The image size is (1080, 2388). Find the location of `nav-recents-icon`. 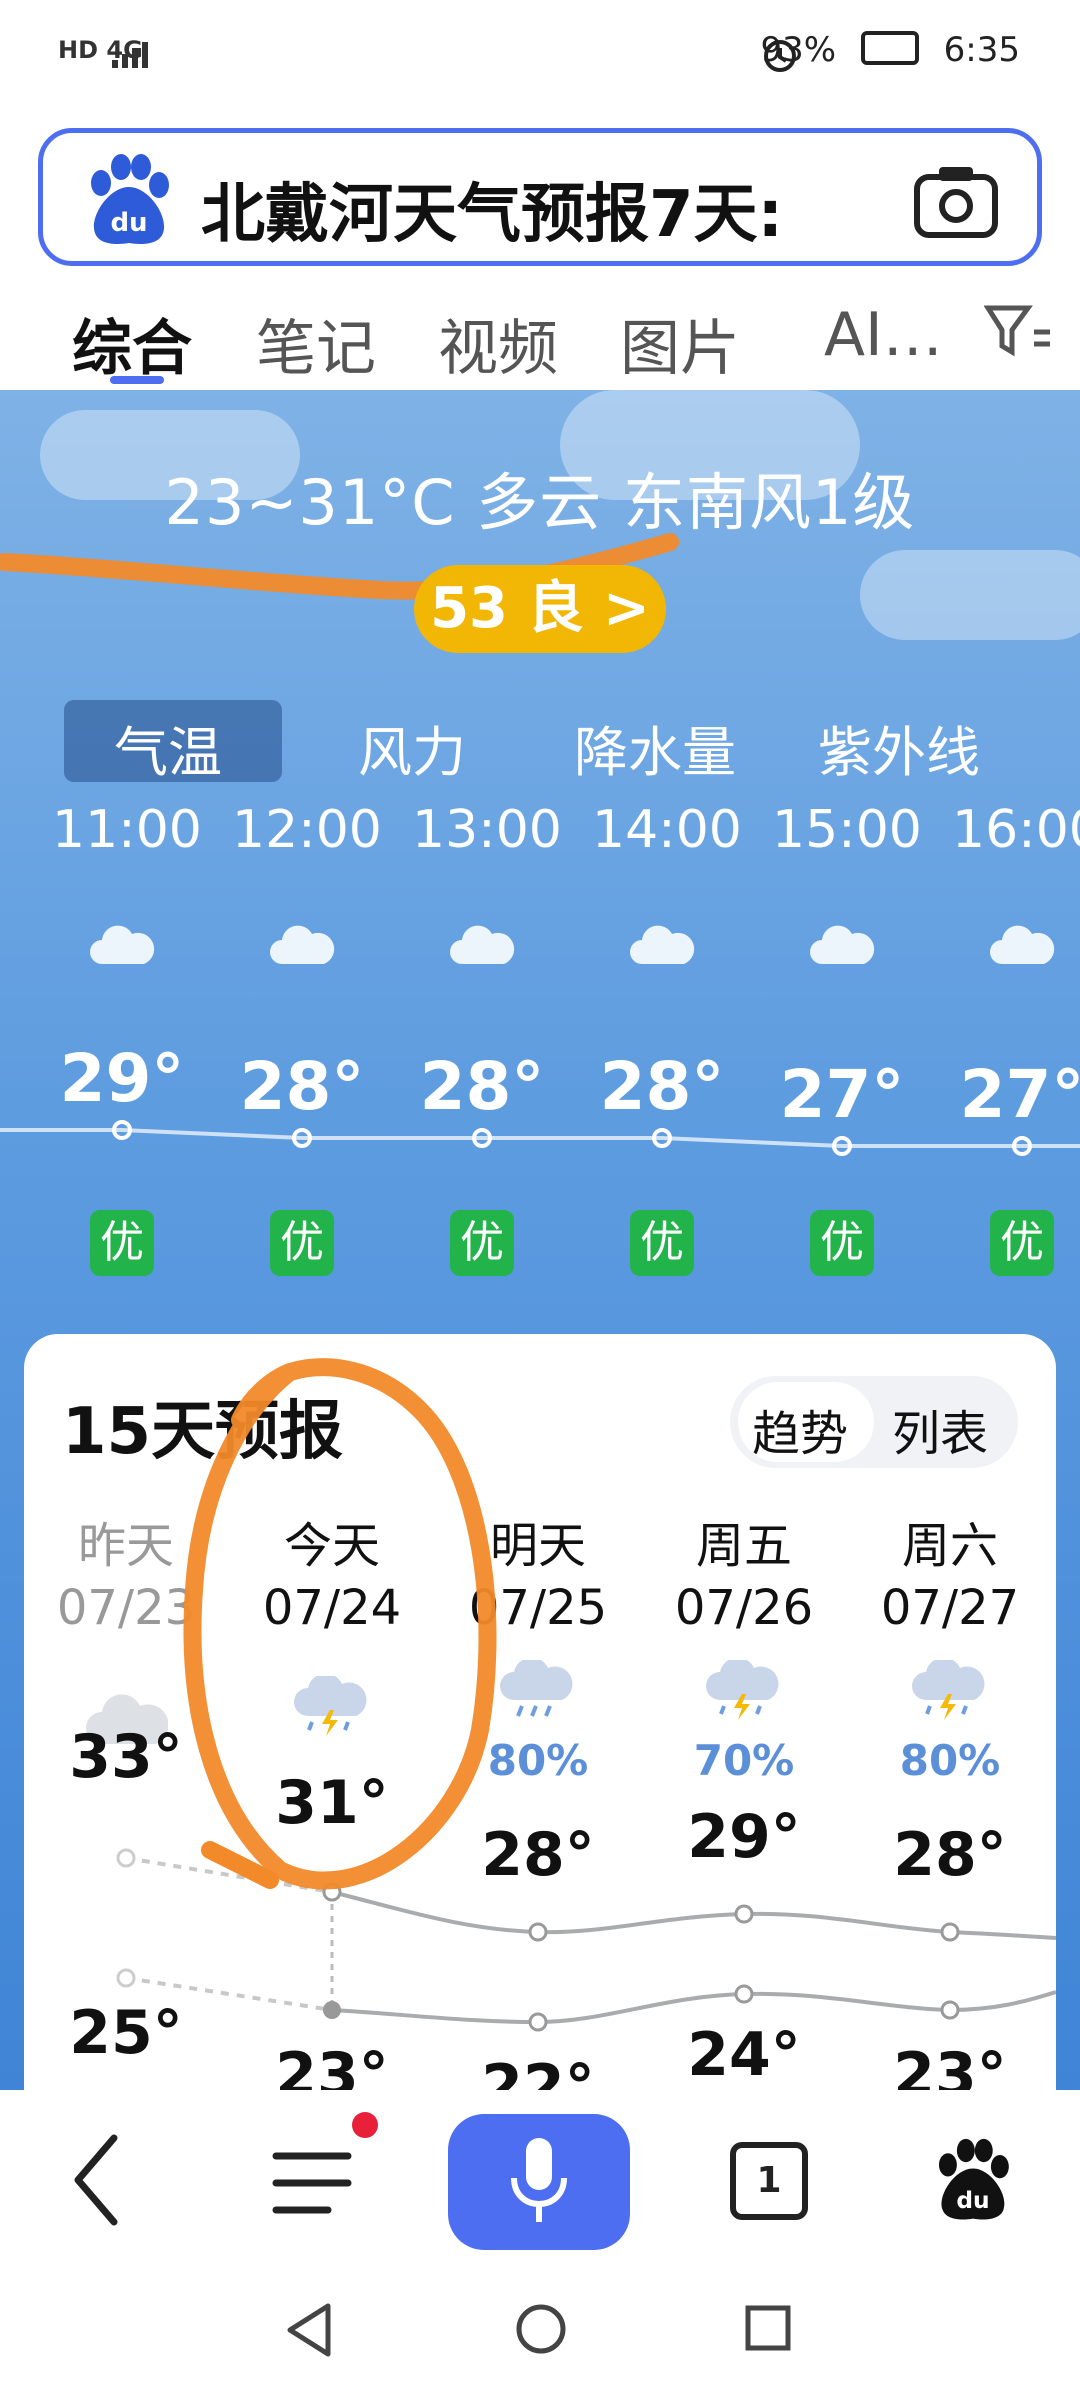

nav-recents-icon is located at coordinates (768, 2328).